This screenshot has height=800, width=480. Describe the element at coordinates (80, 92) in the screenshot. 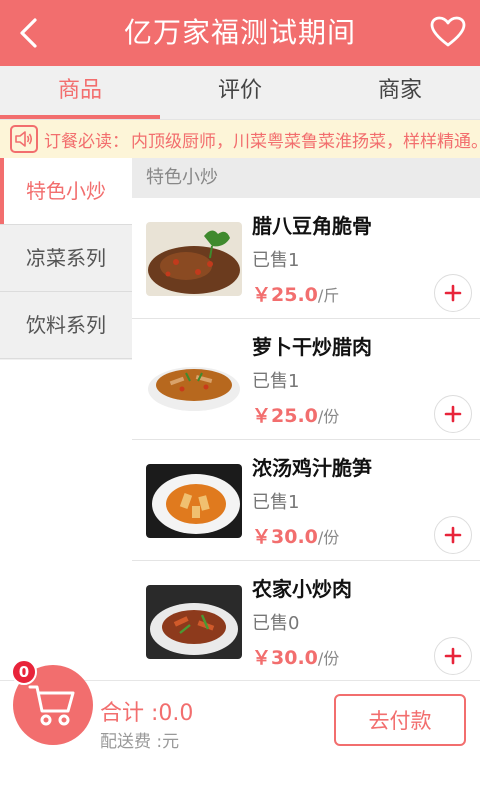

I see `tab-products: 商品` at that location.